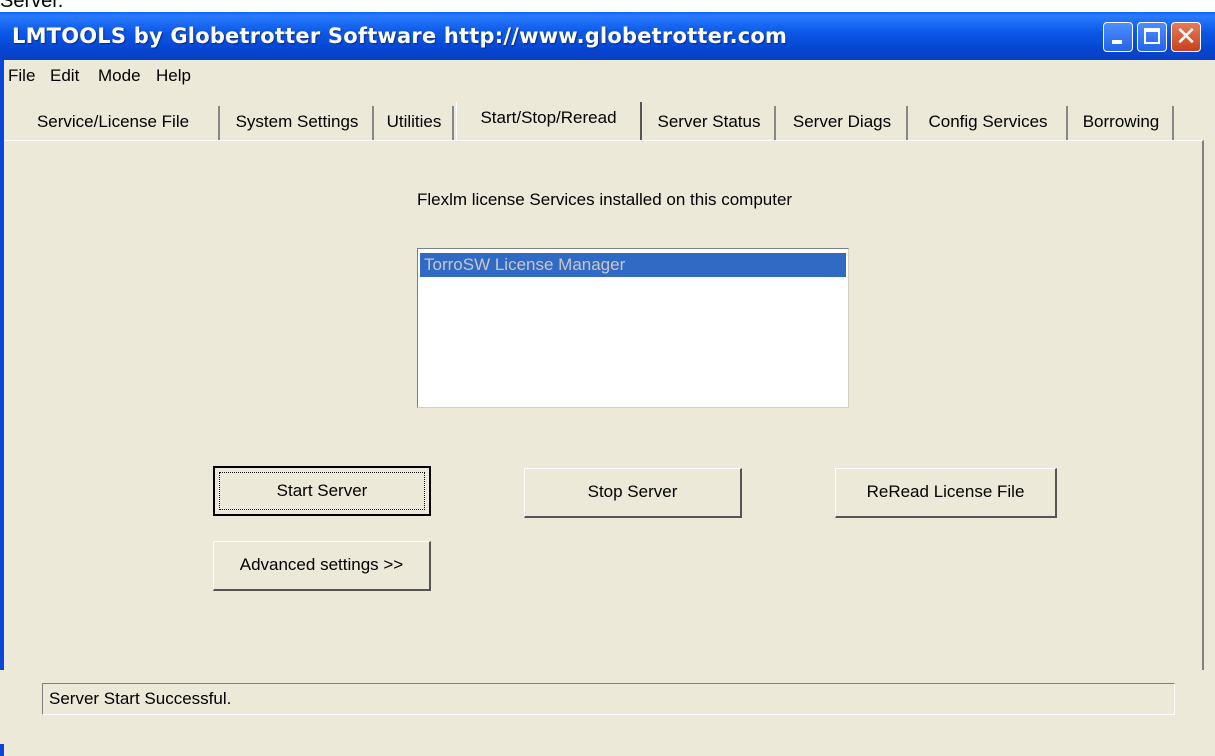  I want to click on tab-server-diags: Server Diags, so click(843, 123).